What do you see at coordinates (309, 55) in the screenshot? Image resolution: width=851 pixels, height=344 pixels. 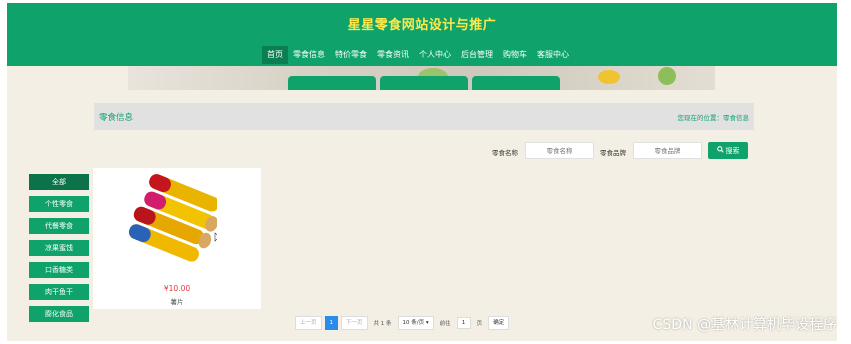 I see `nav-item-snack-info: 零食信息` at bounding box center [309, 55].